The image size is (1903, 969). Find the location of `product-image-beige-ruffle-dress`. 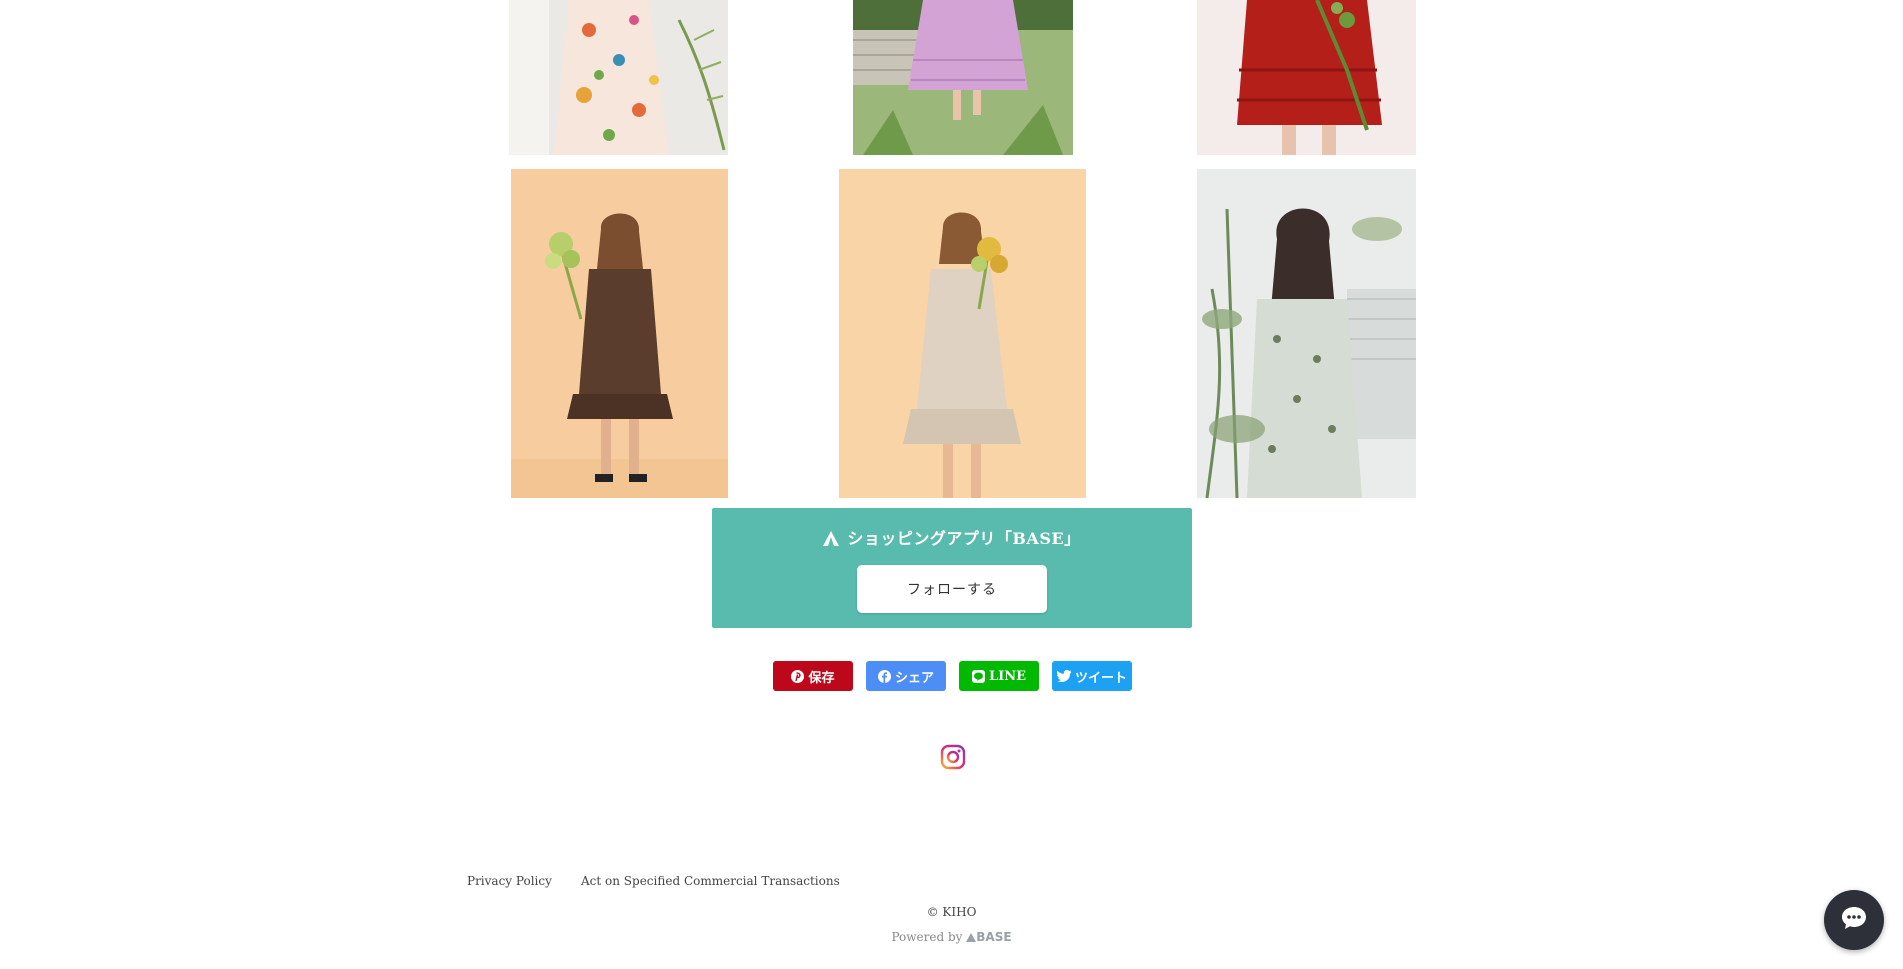

product-image-beige-ruffle-dress is located at coordinates (962, 333).